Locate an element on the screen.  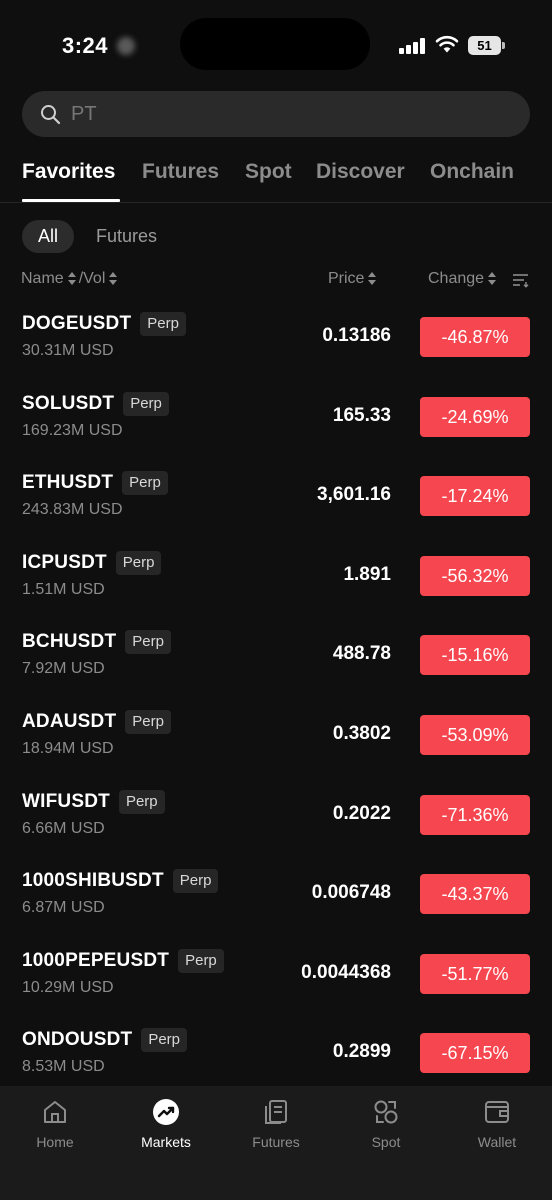
symbol: BCHUSDT is located at coordinates (69, 642).